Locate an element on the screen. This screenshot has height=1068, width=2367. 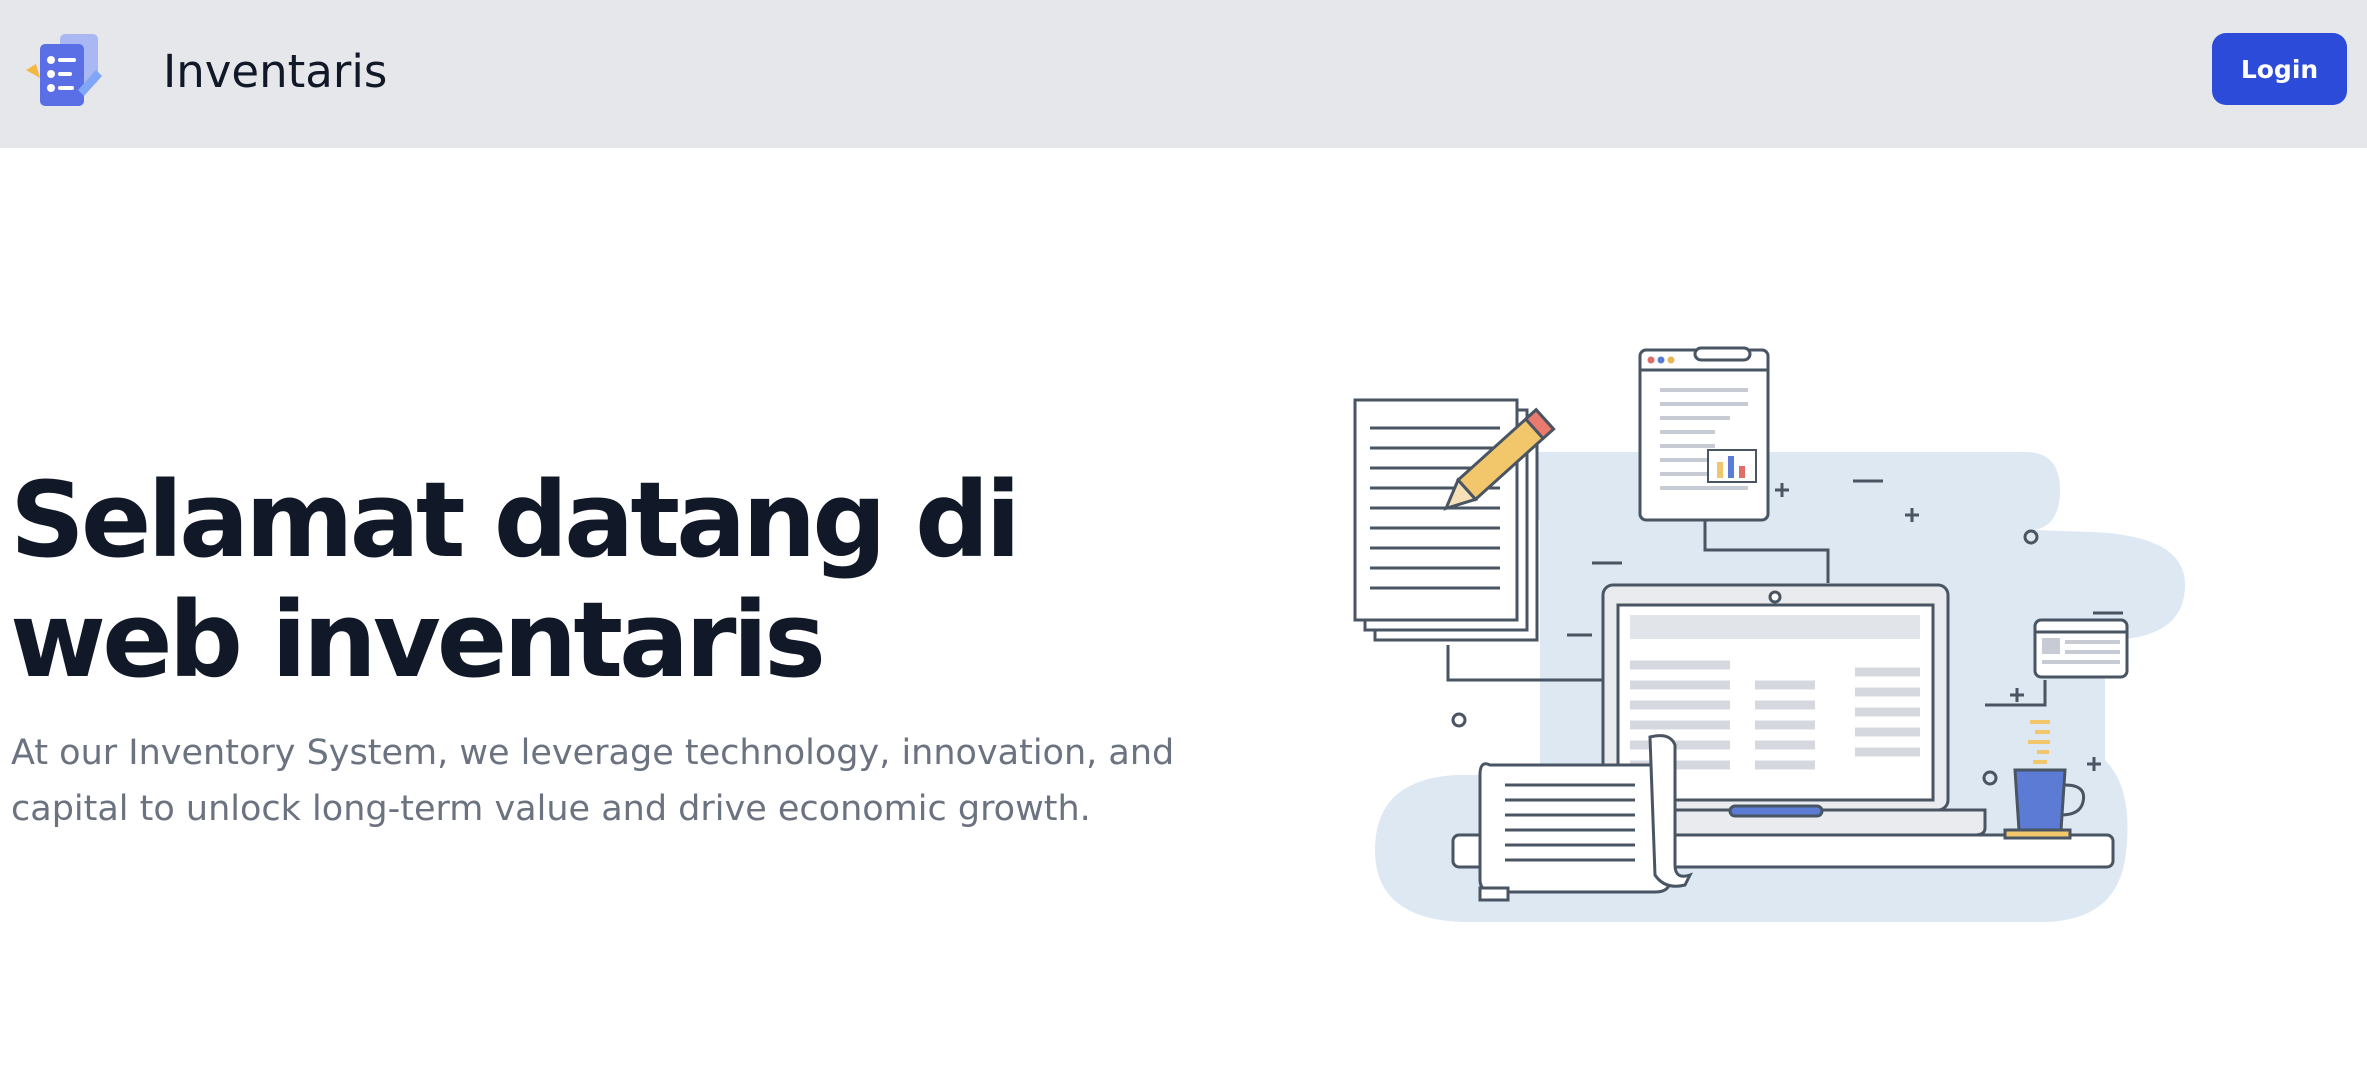
hero-title-line: Selamat datang di is located at coordinates (515, 520).